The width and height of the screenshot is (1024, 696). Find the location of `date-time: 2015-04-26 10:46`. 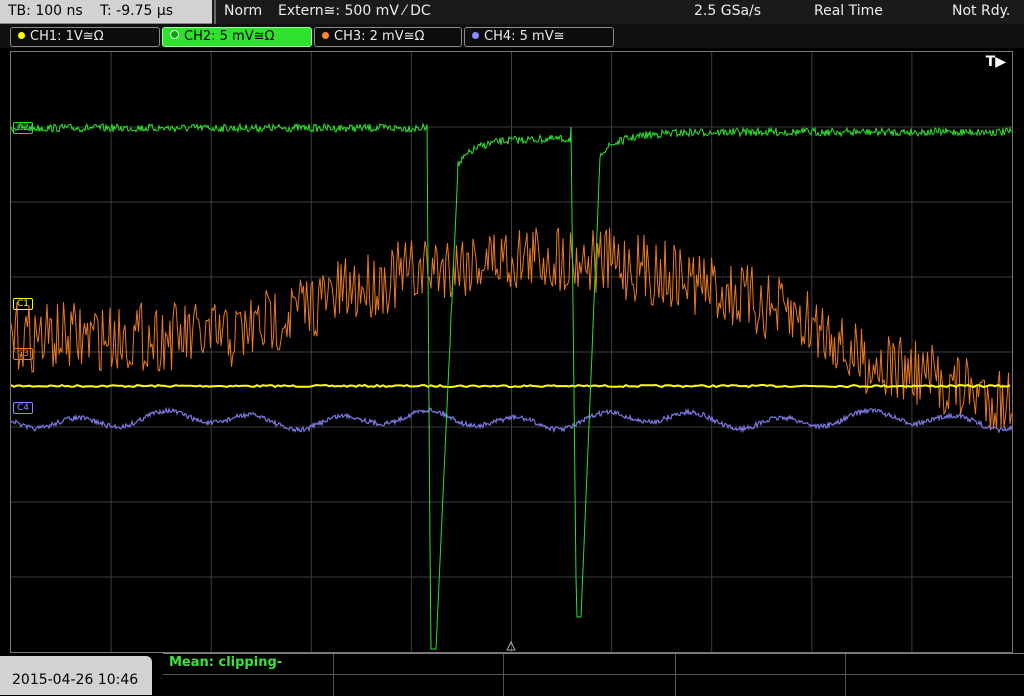

date-time: 2015-04-26 10:46 is located at coordinates (75, 680).